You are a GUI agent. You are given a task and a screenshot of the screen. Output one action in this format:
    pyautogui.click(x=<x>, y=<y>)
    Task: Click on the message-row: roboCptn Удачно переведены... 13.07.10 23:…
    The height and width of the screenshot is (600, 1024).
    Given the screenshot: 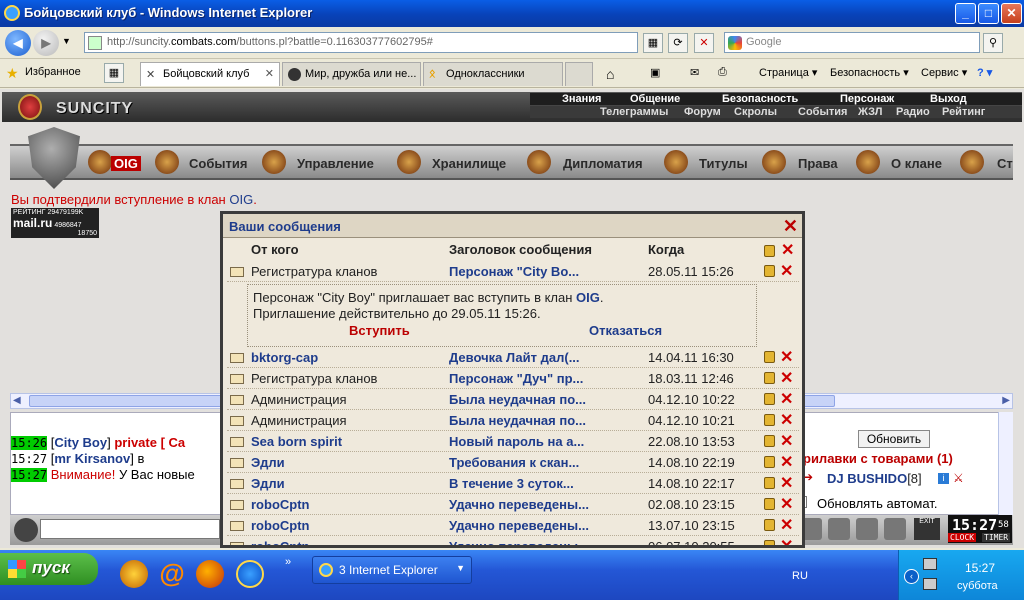 What is the action you would take?
    pyautogui.click(x=513, y=525)
    